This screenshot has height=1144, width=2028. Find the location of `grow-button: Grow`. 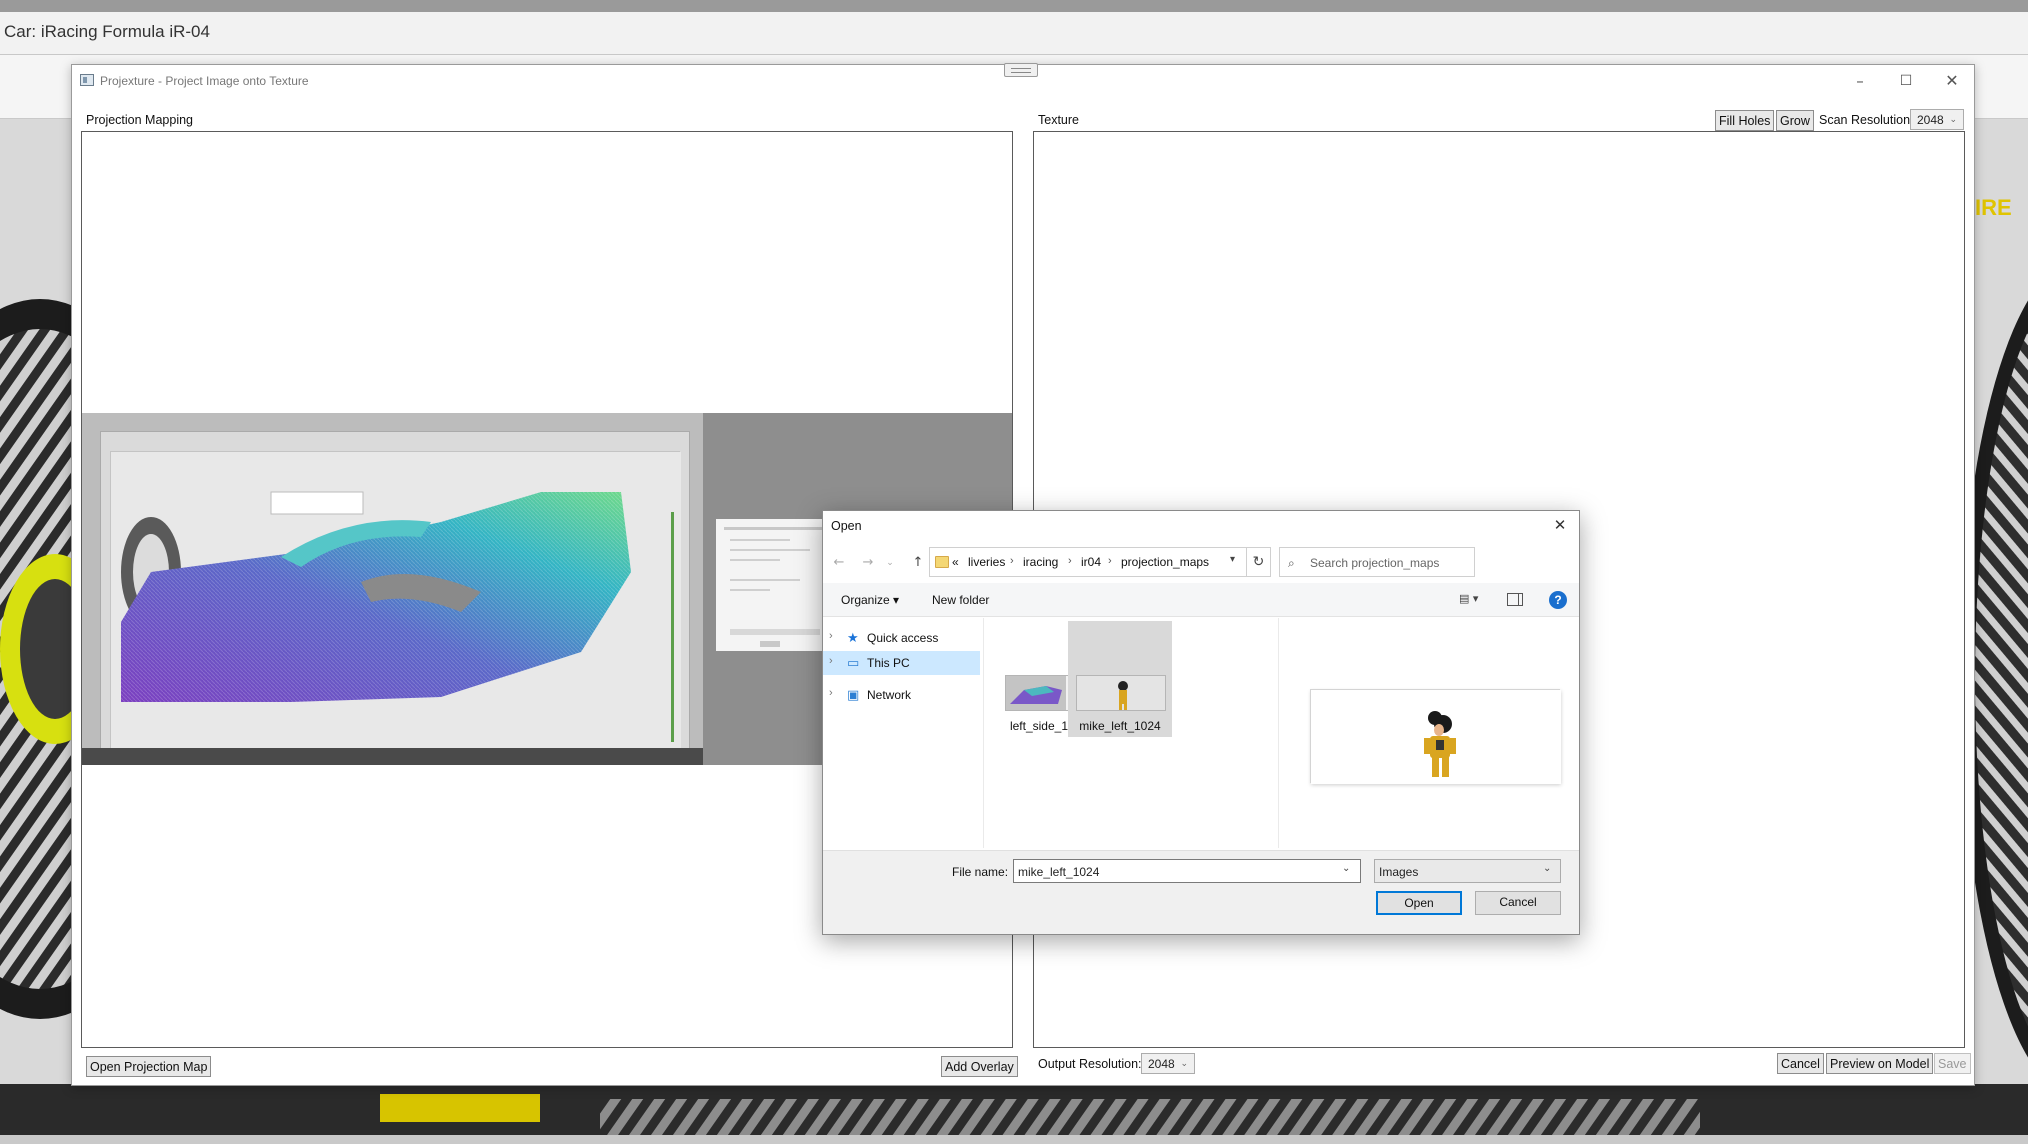

grow-button: Grow is located at coordinates (1795, 120).